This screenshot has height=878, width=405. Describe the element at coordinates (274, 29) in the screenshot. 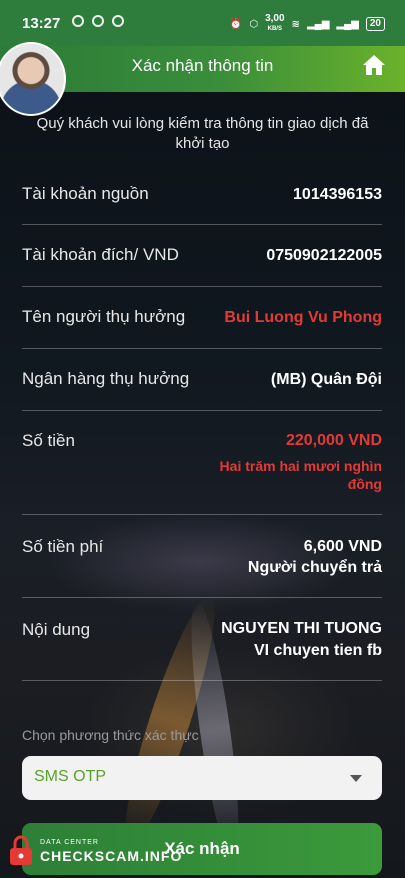

I see `net-speed-unit: KB/S` at that location.